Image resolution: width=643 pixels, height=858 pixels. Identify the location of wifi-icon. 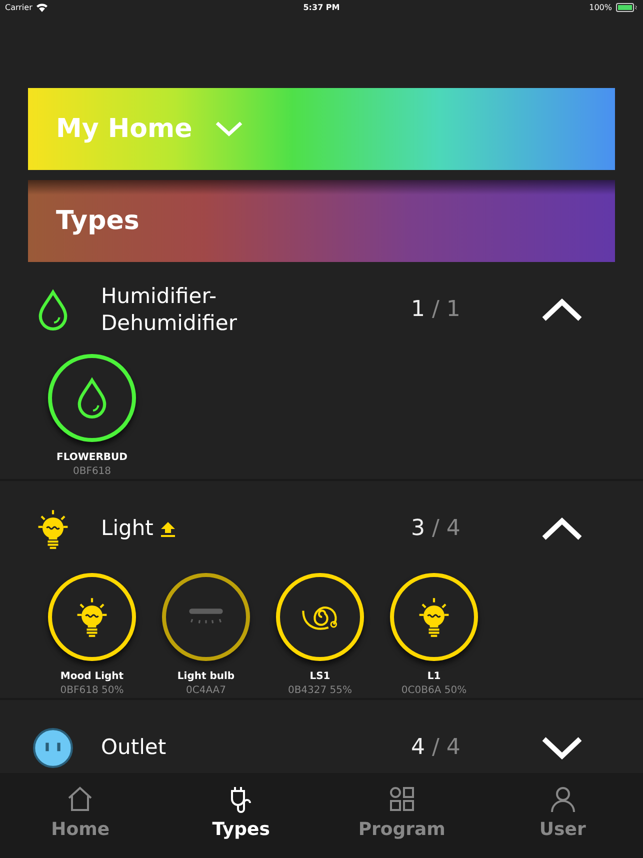
(42, 7).